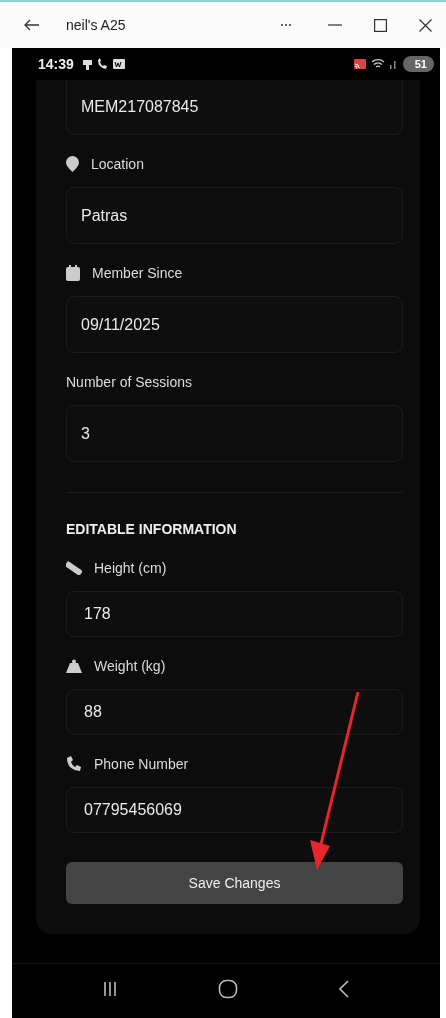 The image size is (446, 1018). What do you see at coordinates (74, 764) in the screenshot?
I see `phone-icon` at bounding box center [74, 764].